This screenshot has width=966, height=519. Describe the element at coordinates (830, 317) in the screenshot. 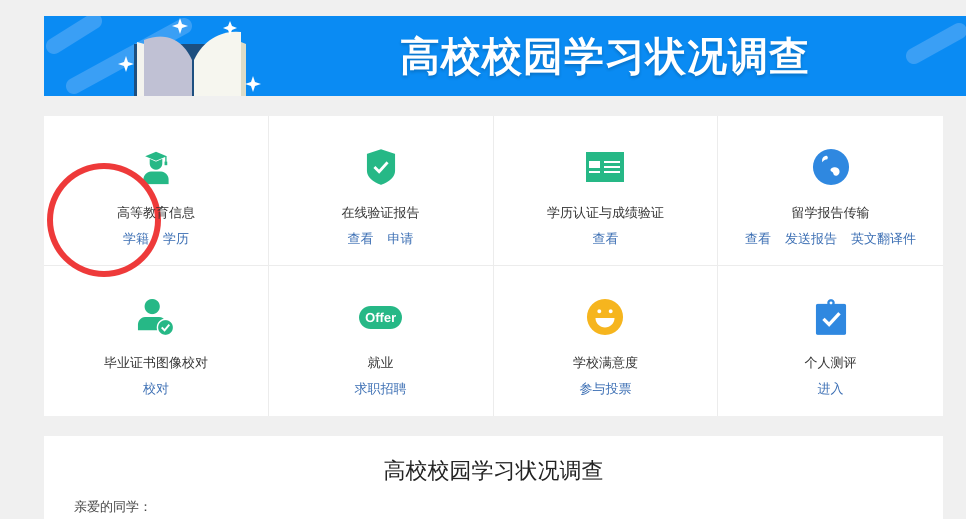

I see `clipboard-check-icon` at that location.